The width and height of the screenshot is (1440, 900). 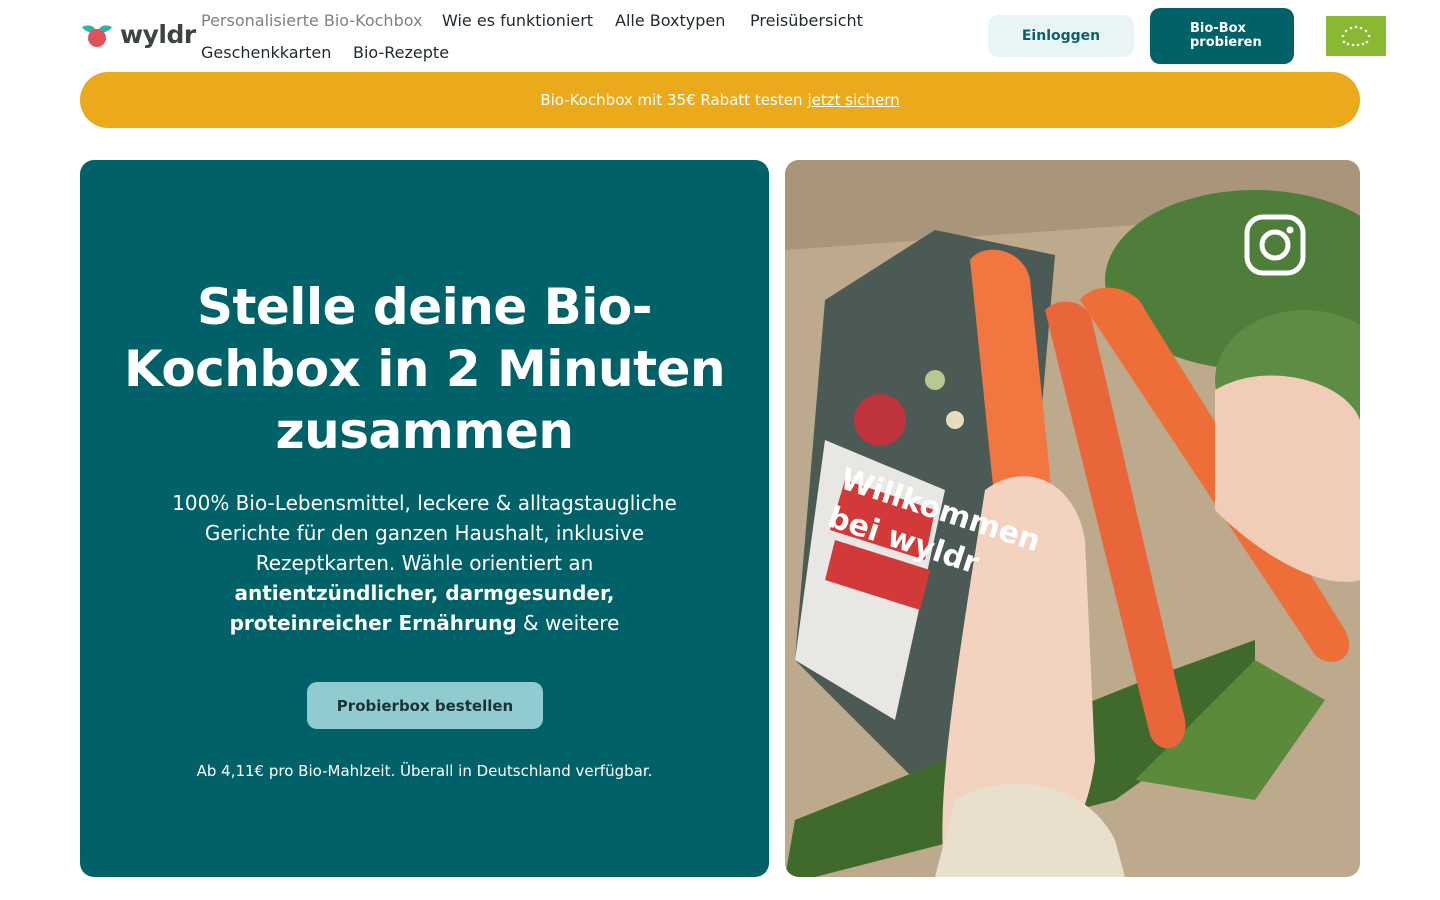 I want to click on promo-link: jetzt sichern, so click(x=853, y=100).